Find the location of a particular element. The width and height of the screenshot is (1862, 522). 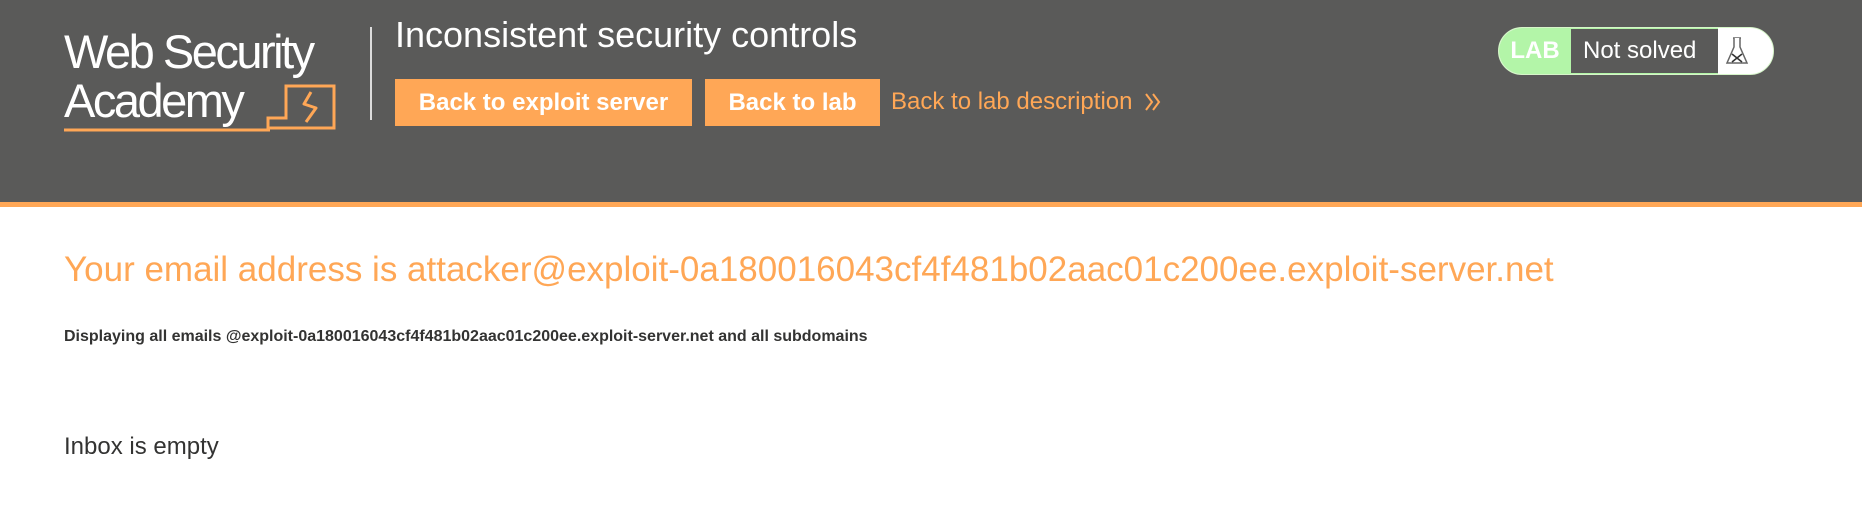

web-security-academy-logo: Web Security Academy is located at coordinates (219, 80).